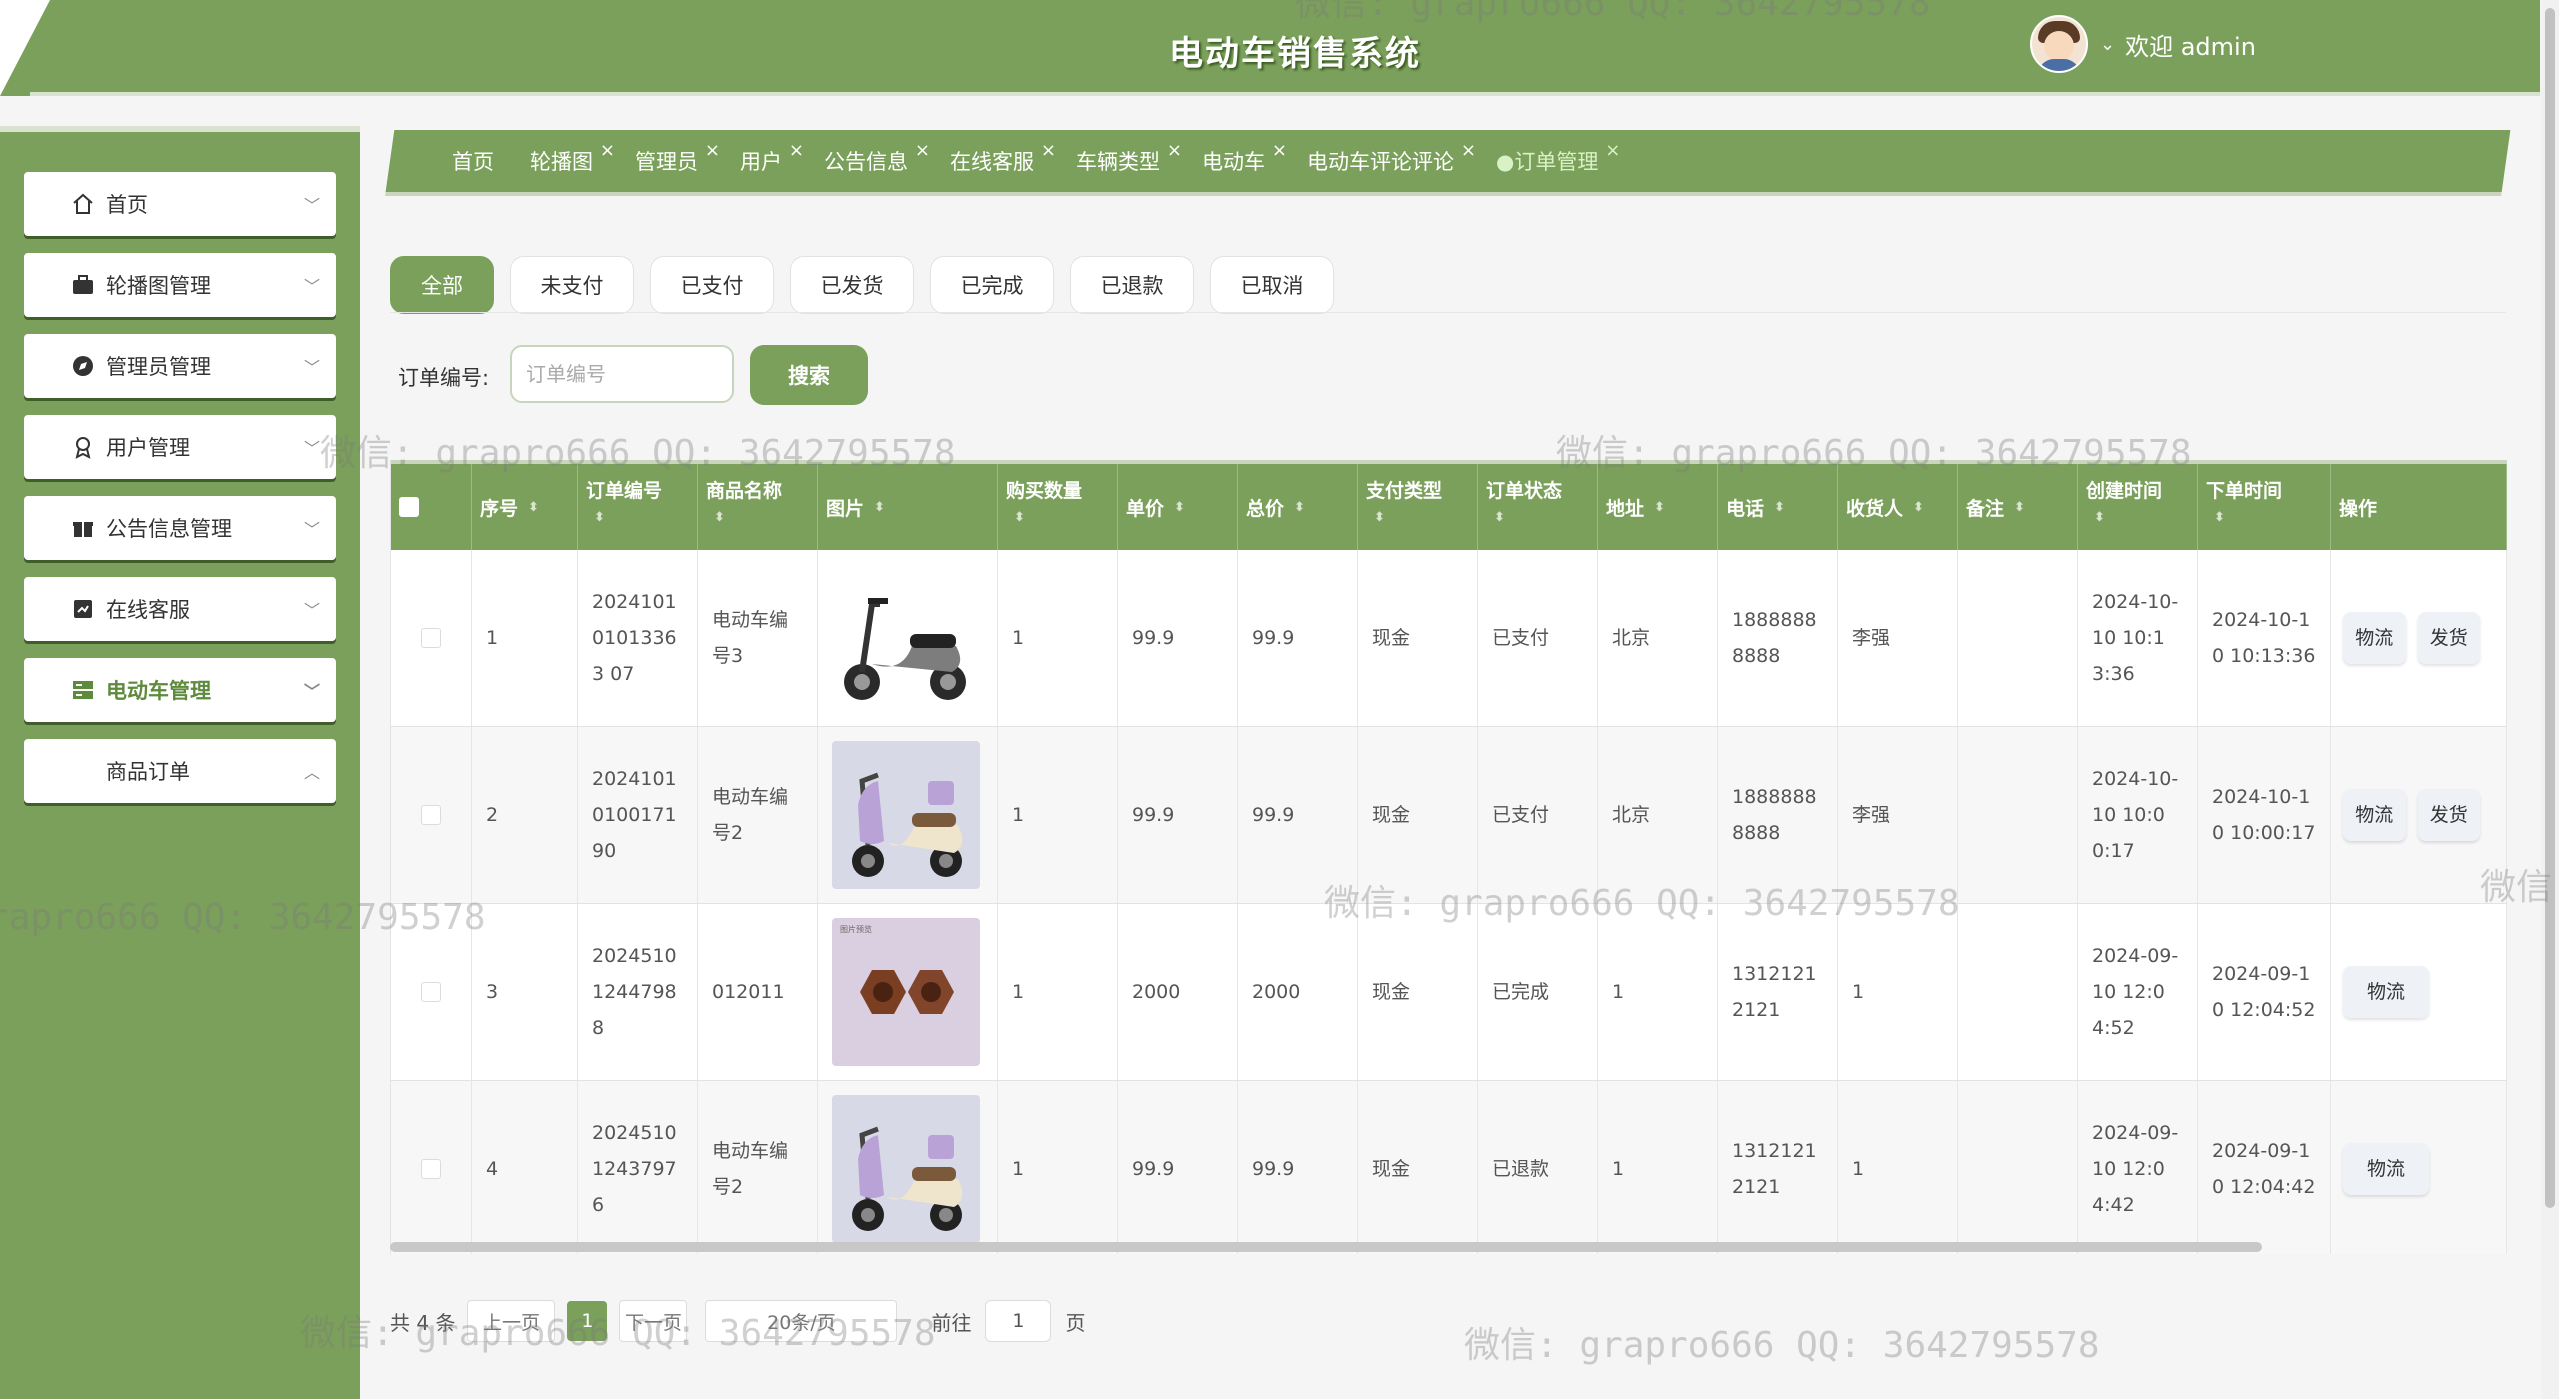 The width and height of the screenshot is (2559, 1399). What do you see at coordinates (1018, 1321) in the screenshot?
I see `goto-page-input: 1` at bounding box center [1018, 1321].